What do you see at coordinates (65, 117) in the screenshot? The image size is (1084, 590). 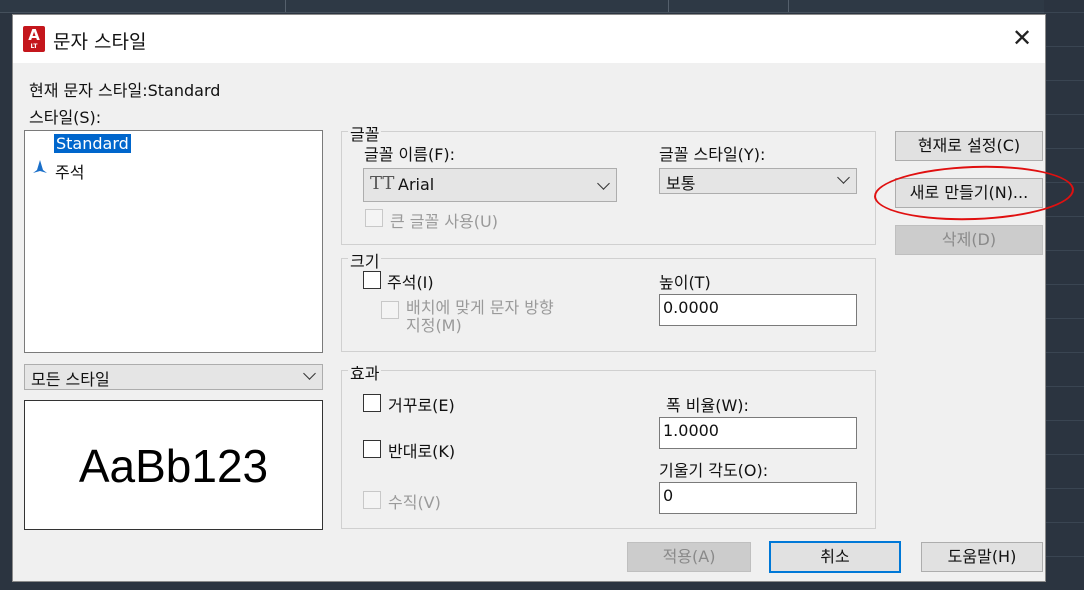 I see `styles-label: 스타일(S):` at bounding box center [65, 117].